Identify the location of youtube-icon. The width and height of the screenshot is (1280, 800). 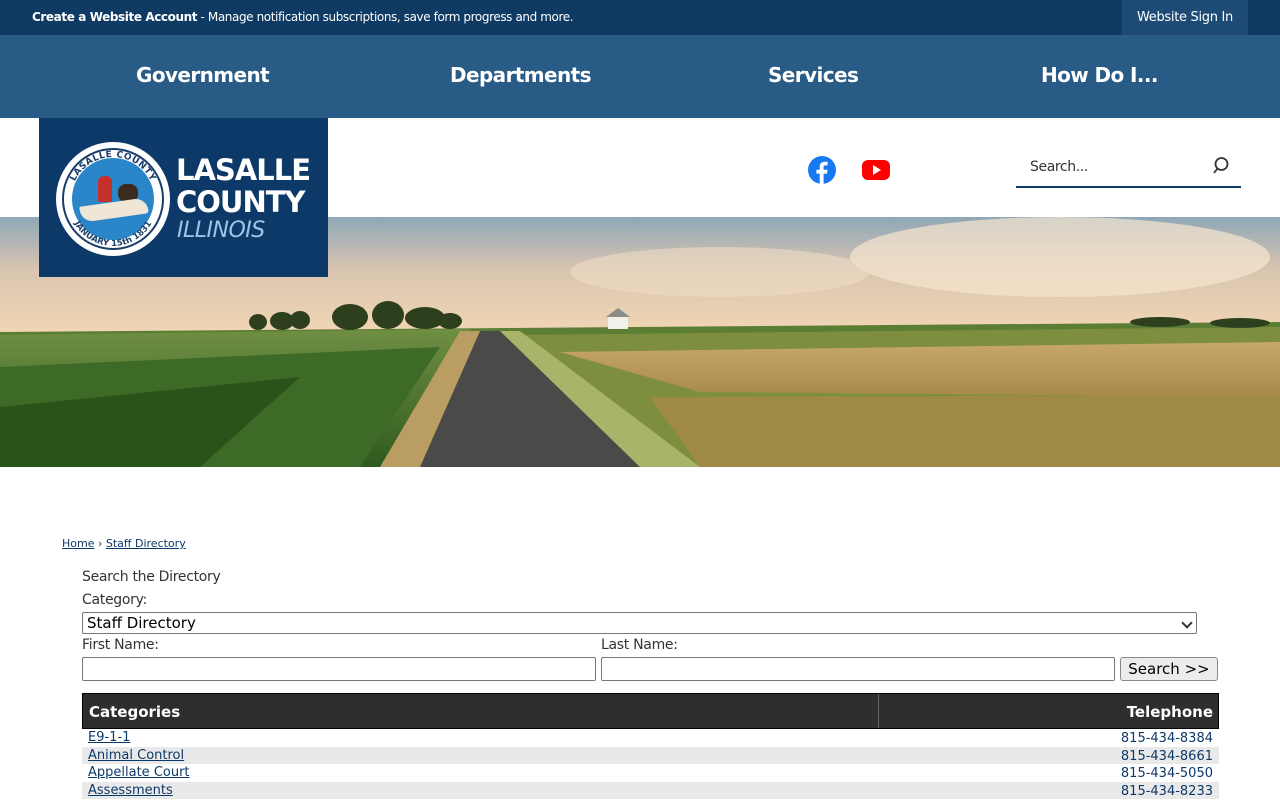
(876, 170).